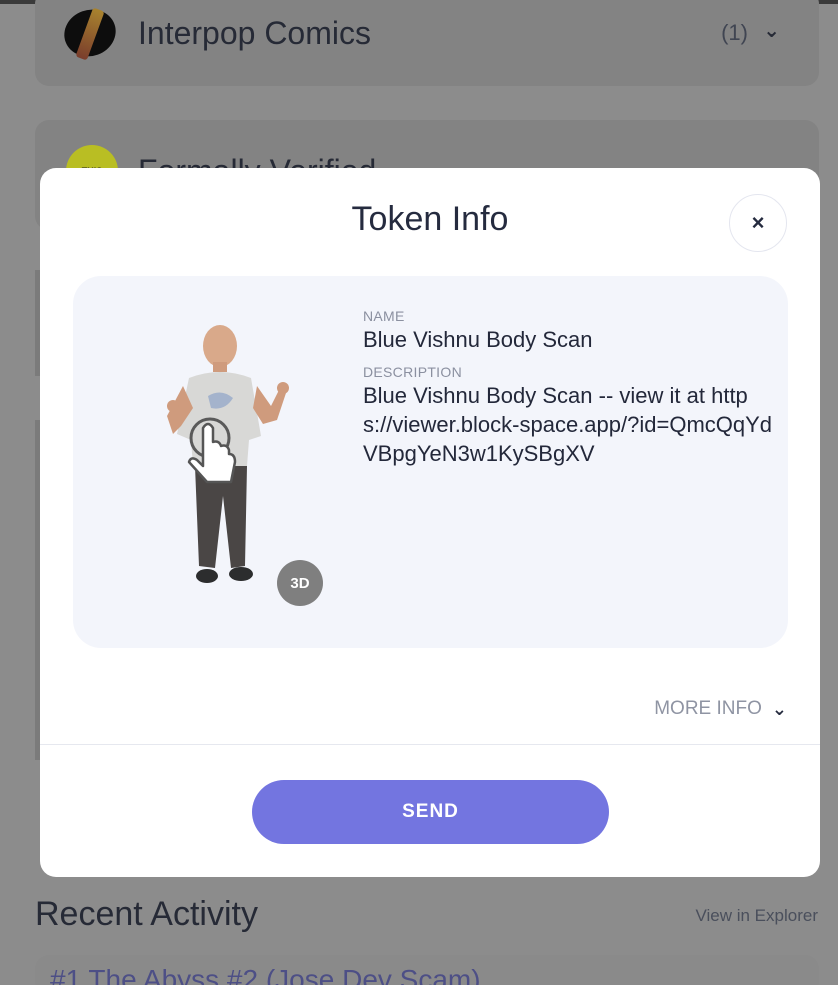  I want to click on close-icon: ×, so click(758, 222).